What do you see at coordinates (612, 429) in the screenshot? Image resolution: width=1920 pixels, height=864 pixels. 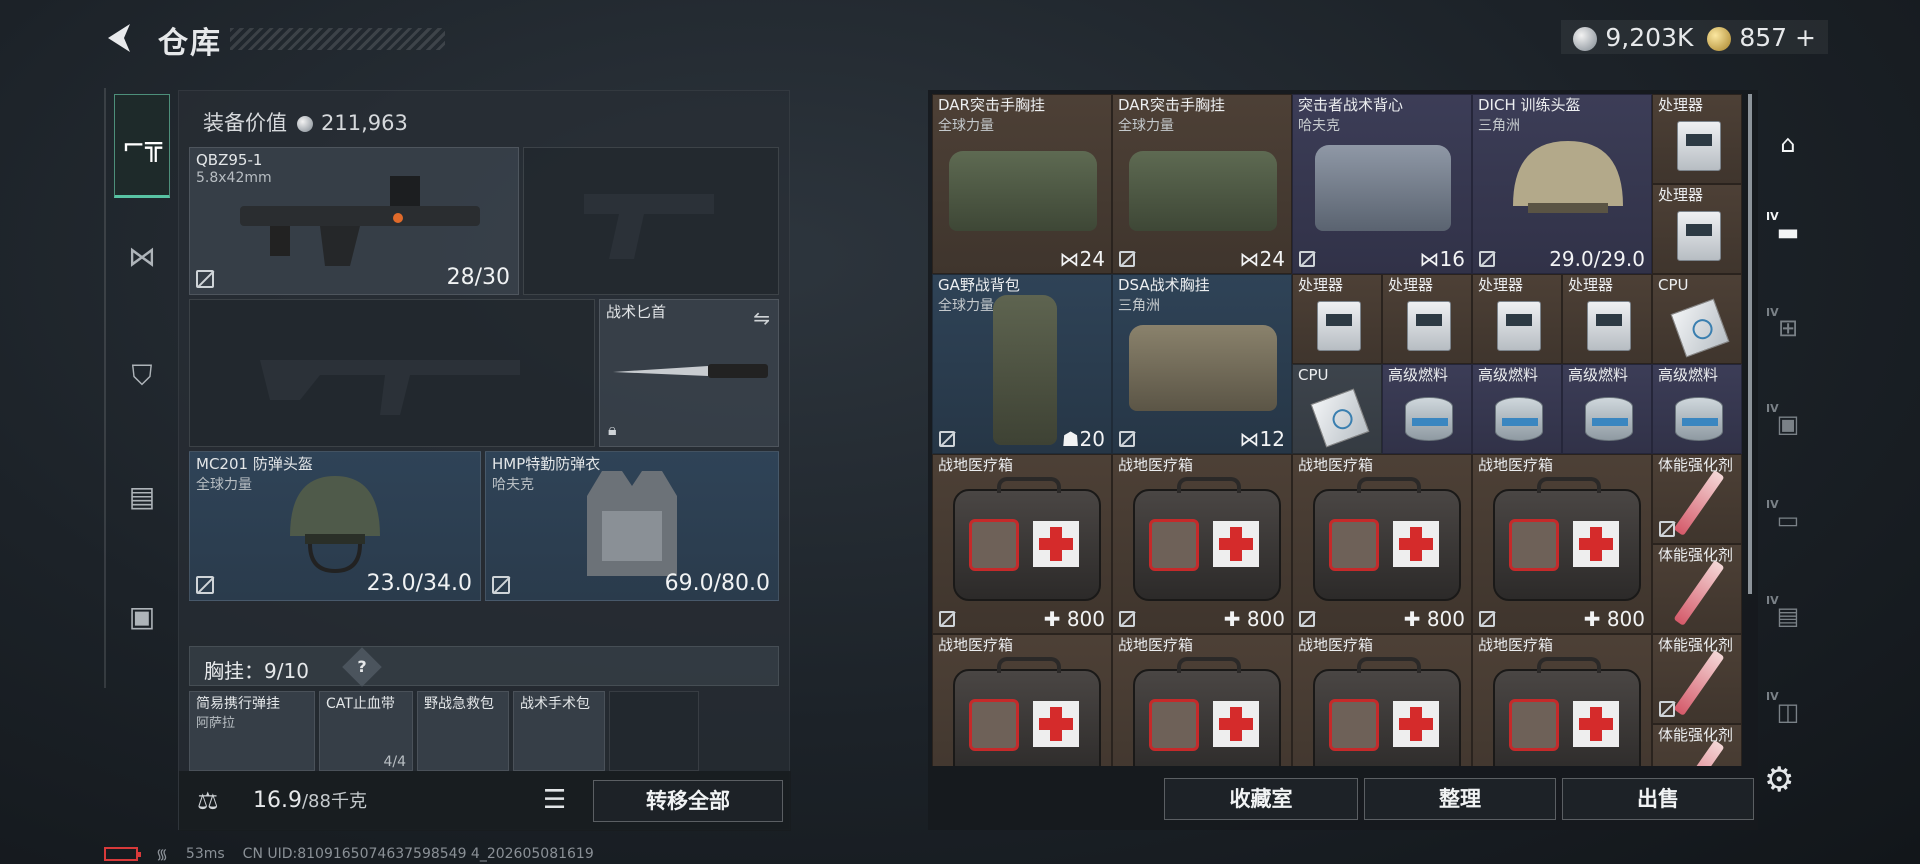 I see `padlock-icon: 🔒︎` at bounding box center [612, 429].